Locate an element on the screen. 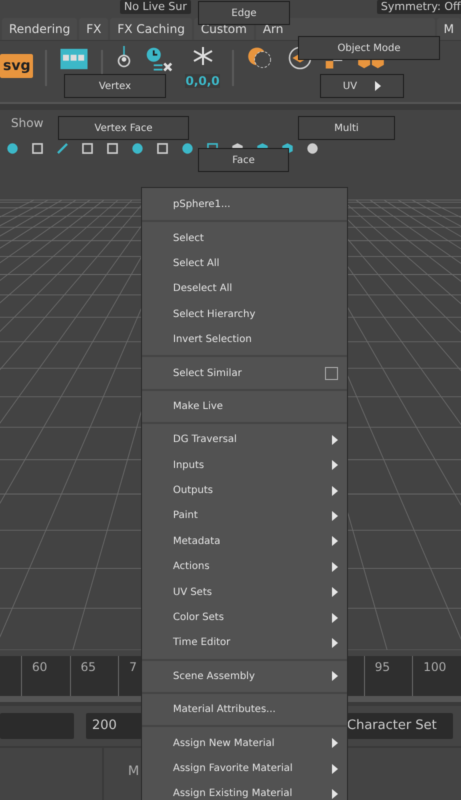  freeze-transform-label: 0,0,0 is located at coordinates (202, 81).